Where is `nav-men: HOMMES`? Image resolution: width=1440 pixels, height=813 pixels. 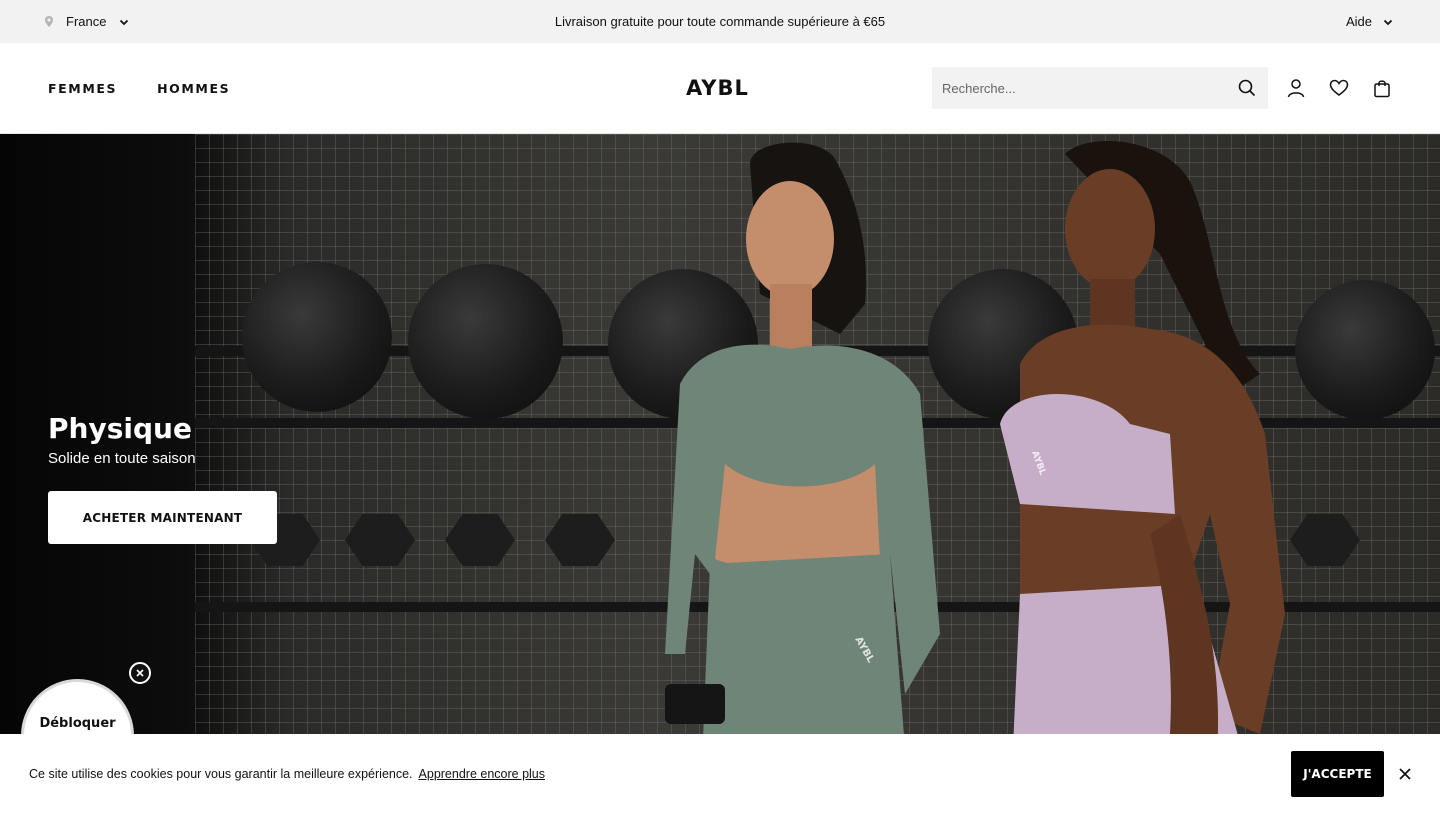 nav-men: HOMMES is located at coordinates (193, 88).